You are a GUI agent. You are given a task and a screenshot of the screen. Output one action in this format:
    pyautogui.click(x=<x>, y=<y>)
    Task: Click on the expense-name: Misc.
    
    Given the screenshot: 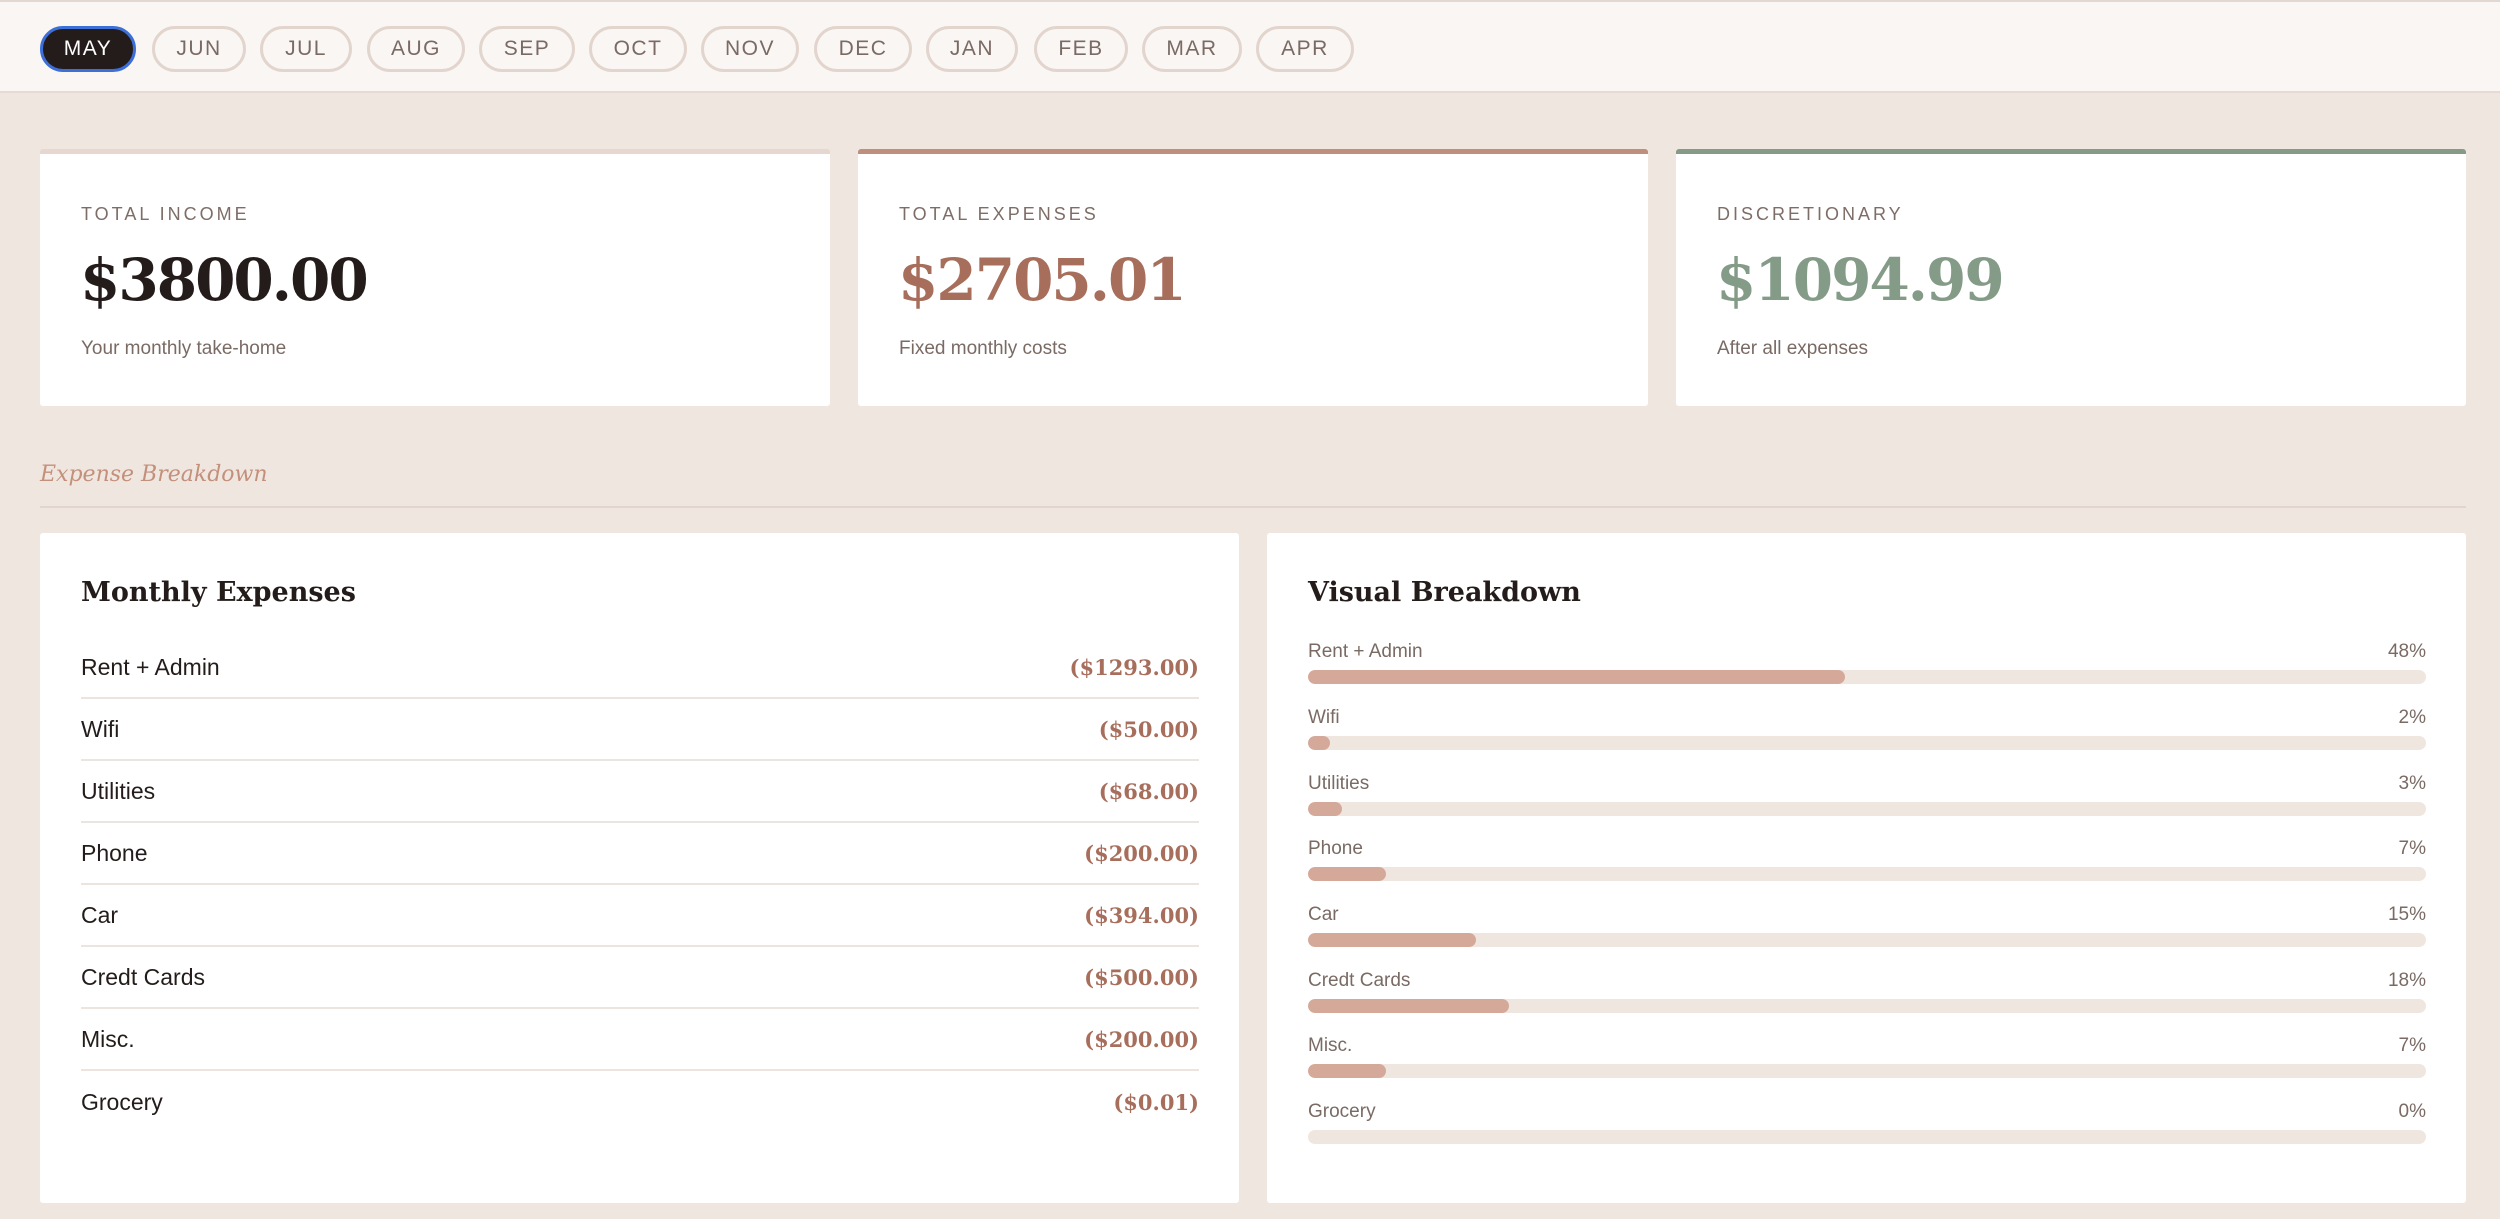 What is the action you would take?
    pyautogui.click(x=108, y=1038)
    